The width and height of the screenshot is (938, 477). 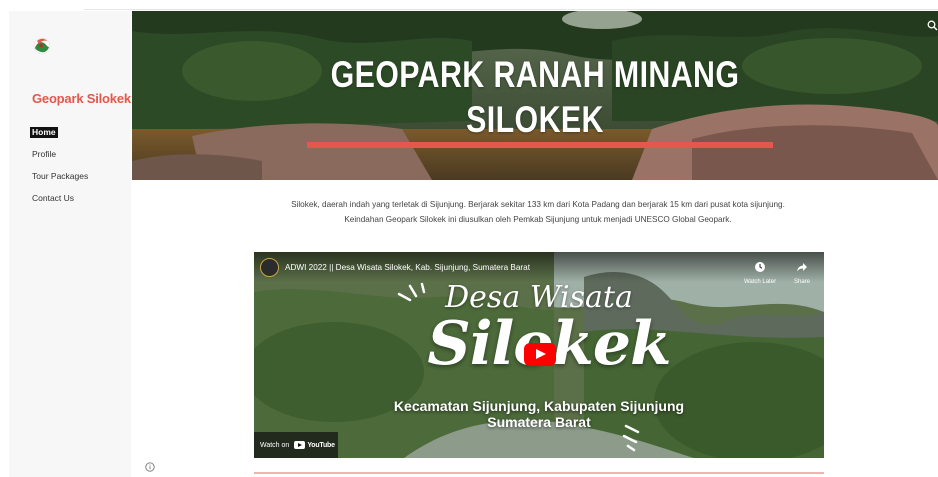 What do you see at coordinates (60, 176) in the screenshot?
I see `nav-item-label: Tour Packages` at bounding box center [60, 176].